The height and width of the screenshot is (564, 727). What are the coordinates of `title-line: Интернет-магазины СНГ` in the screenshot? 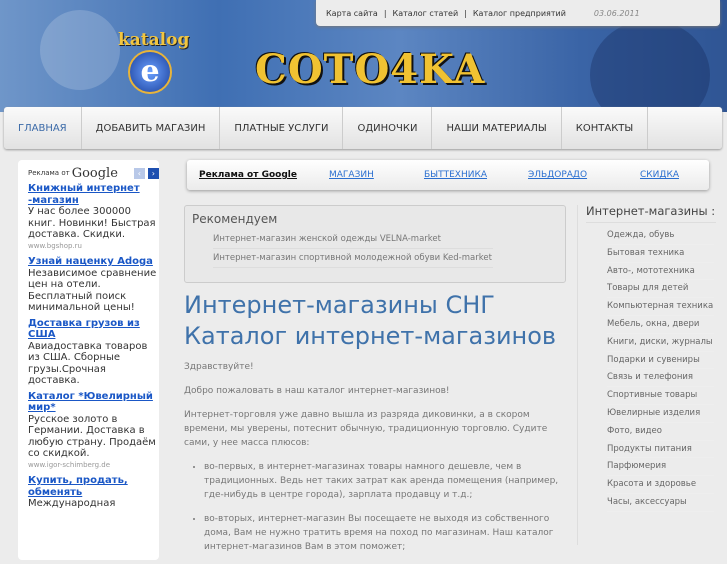 It's located at (339, 305).